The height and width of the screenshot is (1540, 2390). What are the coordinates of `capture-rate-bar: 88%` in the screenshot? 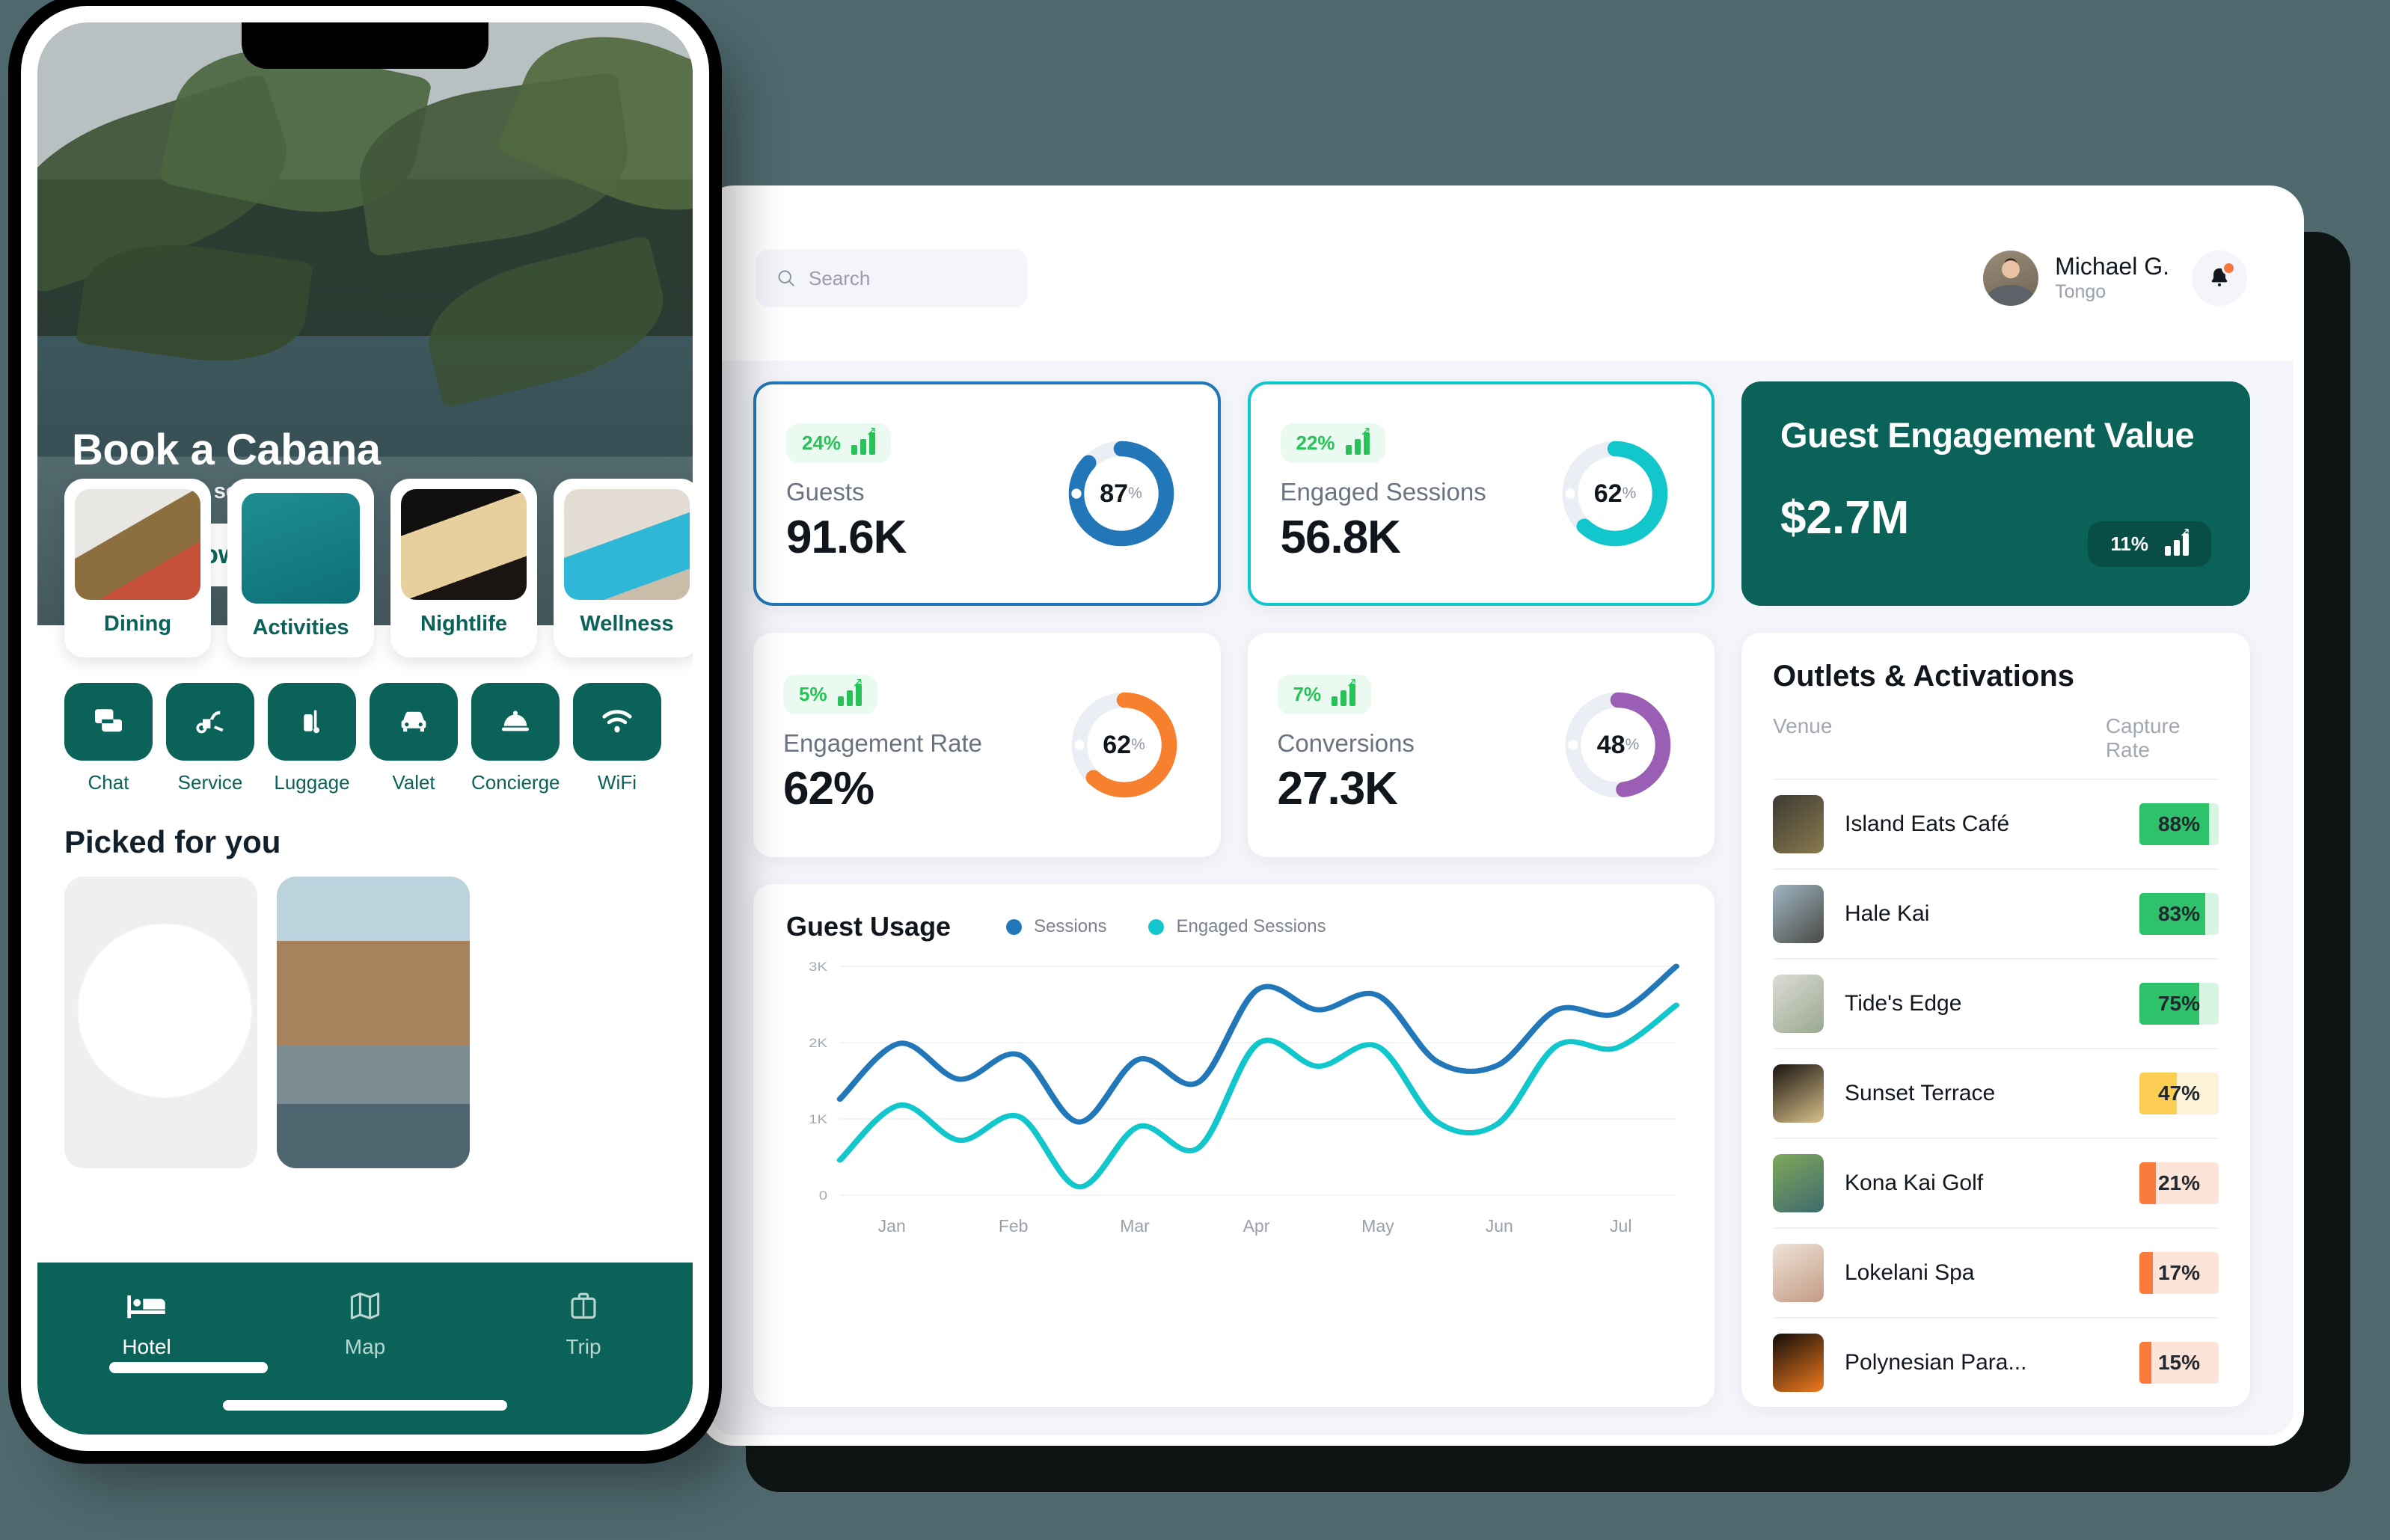 It's located at (2179, 824).